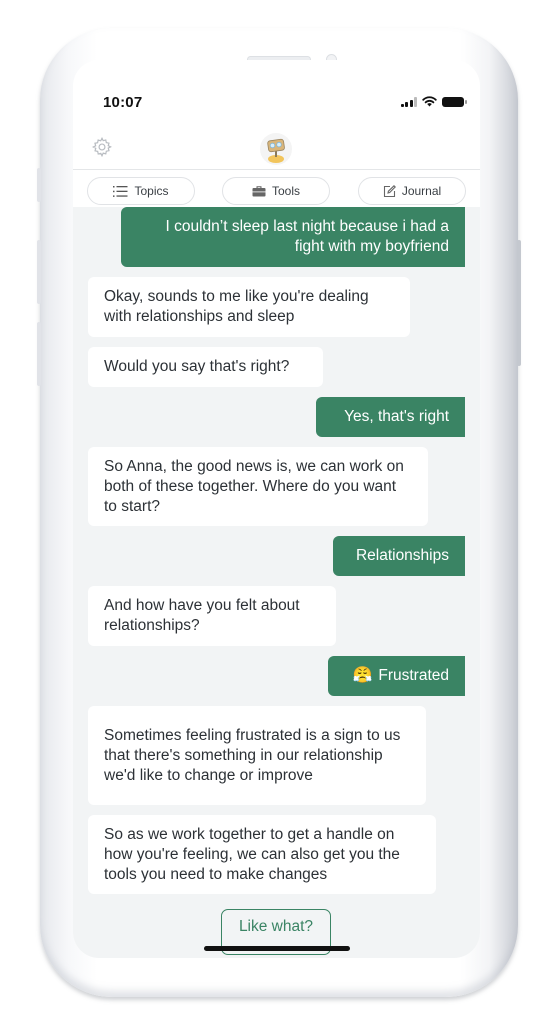  I want to click on tab-tools: Tools, so click(276, 191).